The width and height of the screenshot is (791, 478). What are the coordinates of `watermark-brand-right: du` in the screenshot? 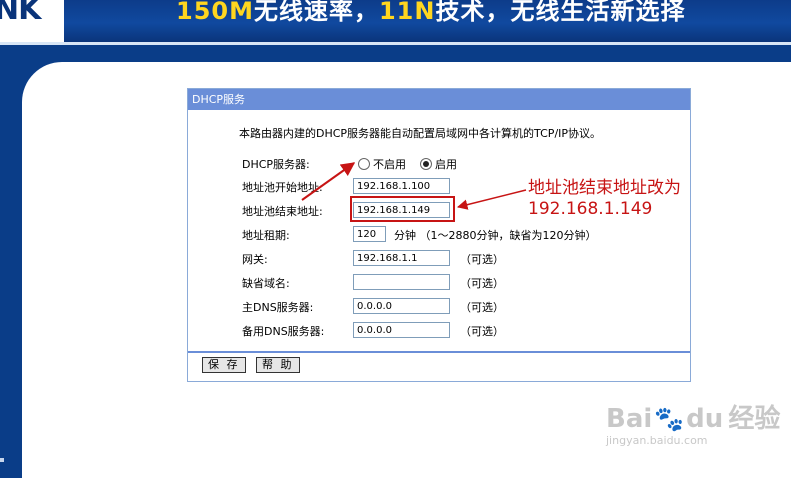 It's located at (705, 419).